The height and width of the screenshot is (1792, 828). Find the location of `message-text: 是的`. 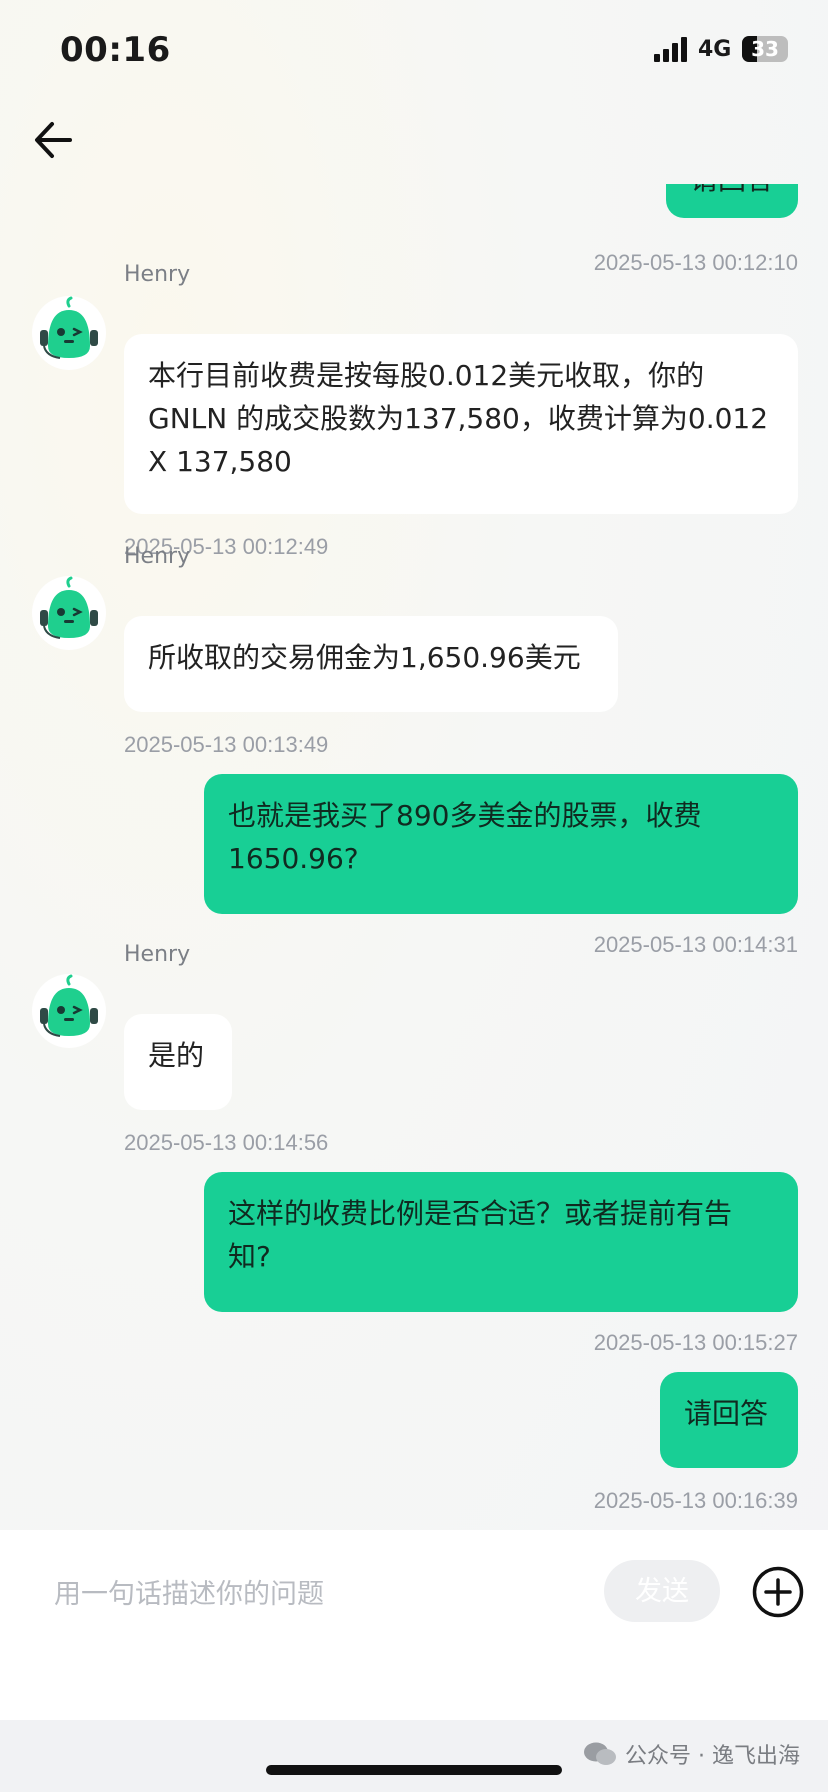

message-text: 是的 is located at coordinates (176, 1055).